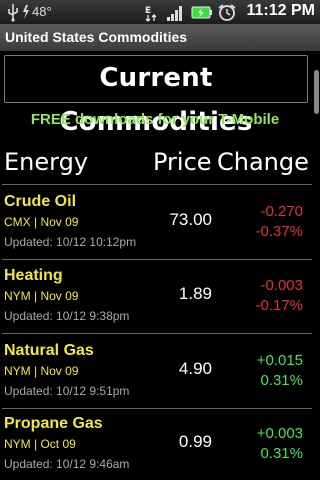 This screenshot has height=480, width=320. What do you see at coordinates (49, 350) in the screenshot?
I see `commodity-name: Natural Gas` at bounding box center [49, 350].